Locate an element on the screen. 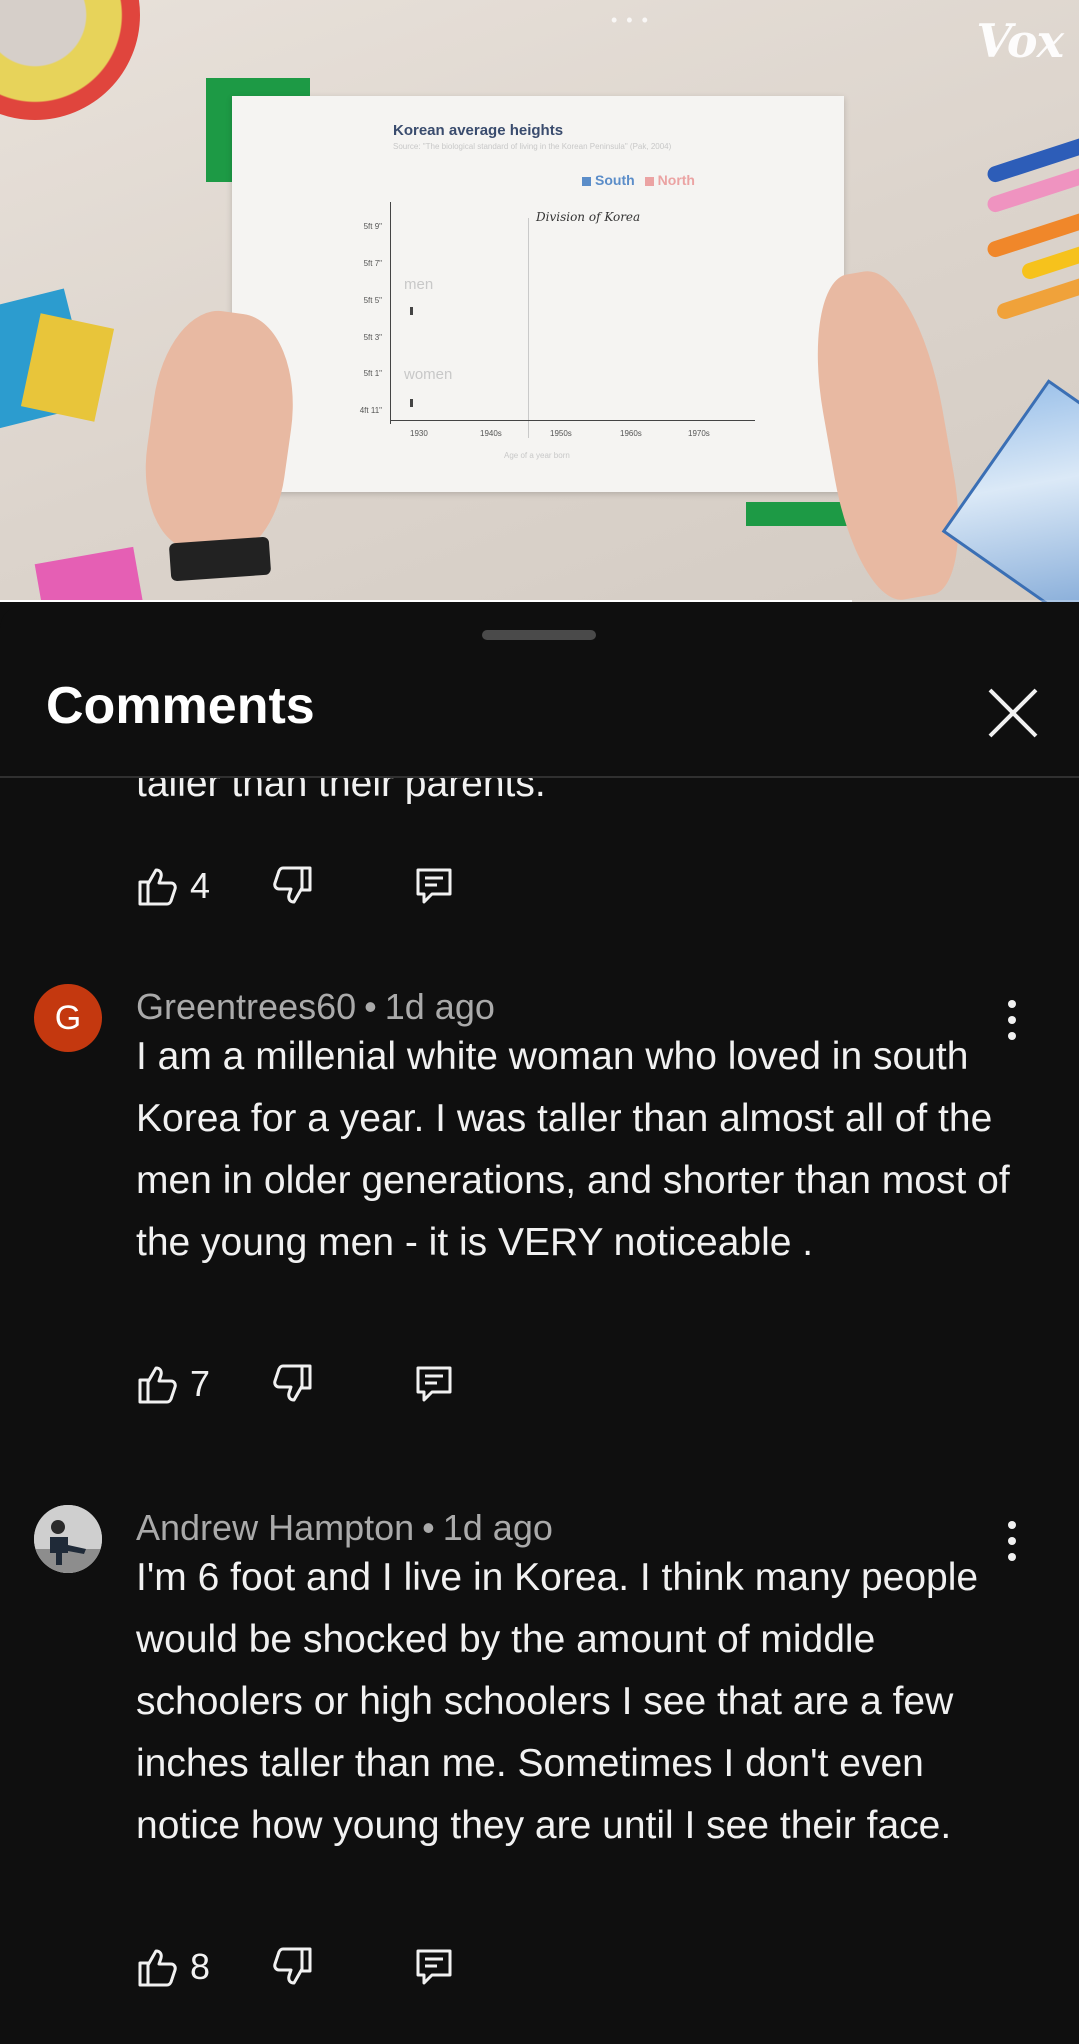 The image size is (1079, 2044). comments-title: Comments is located at coordinates (180, 706).